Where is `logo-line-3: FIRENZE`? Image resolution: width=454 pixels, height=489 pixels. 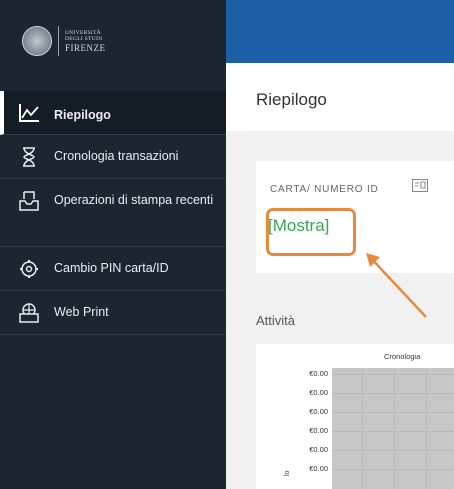 logo-line-3: FIRENZE is located at coordinates (85, 47).